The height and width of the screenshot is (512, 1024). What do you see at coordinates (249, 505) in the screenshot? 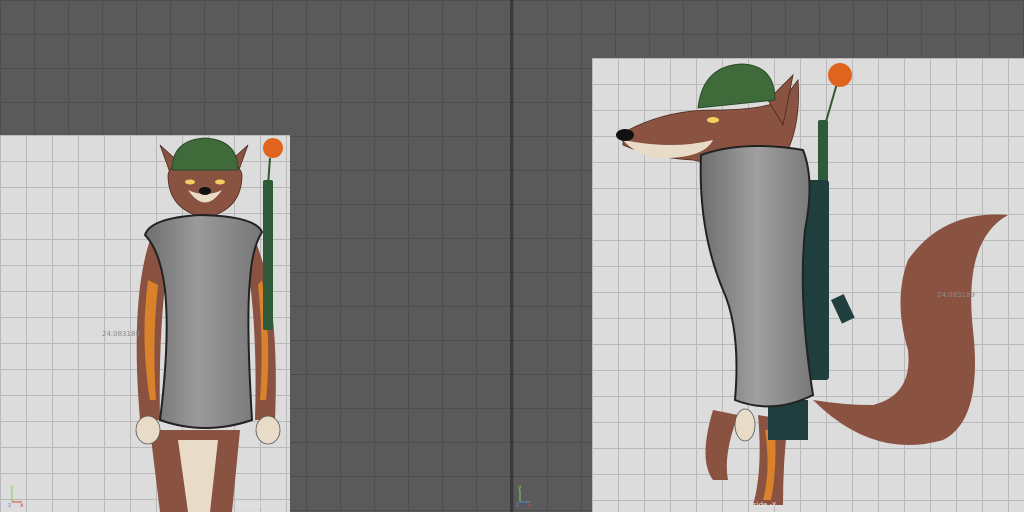
I see `front-camera-label: front -Z` at bounding box center [249, 505].